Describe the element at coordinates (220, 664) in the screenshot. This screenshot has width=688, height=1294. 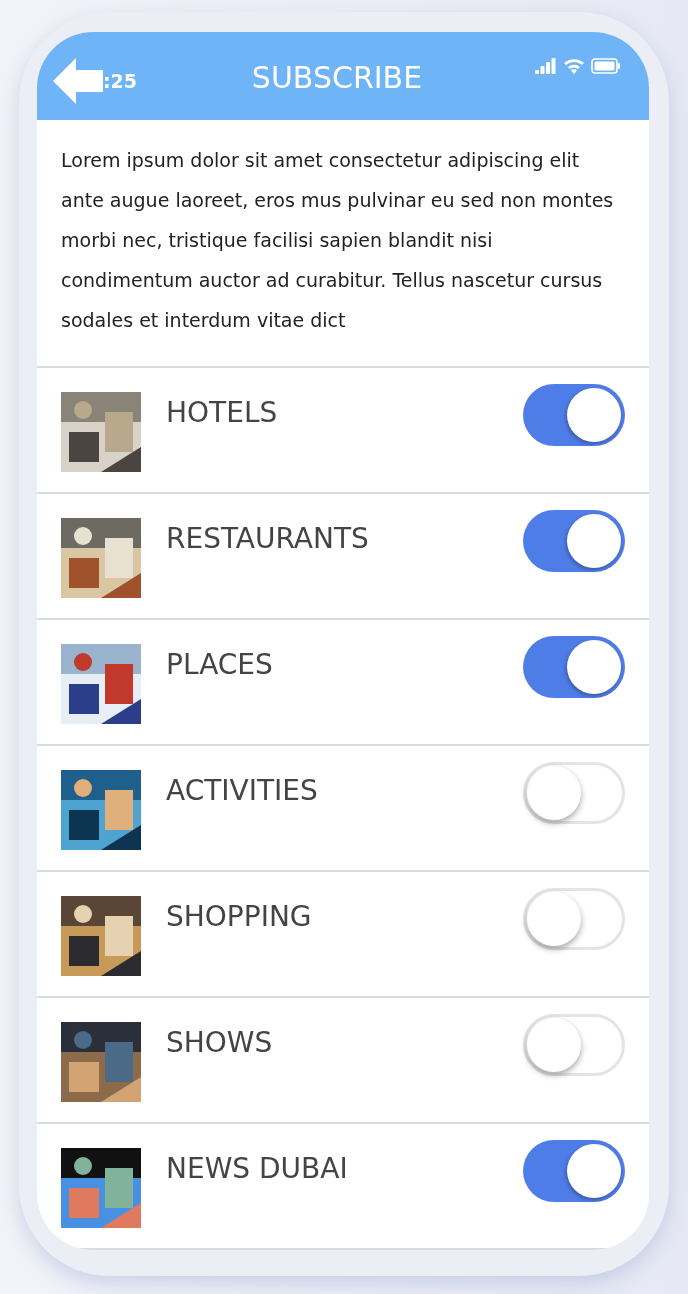
I see `category-label: PLACES` at that location.